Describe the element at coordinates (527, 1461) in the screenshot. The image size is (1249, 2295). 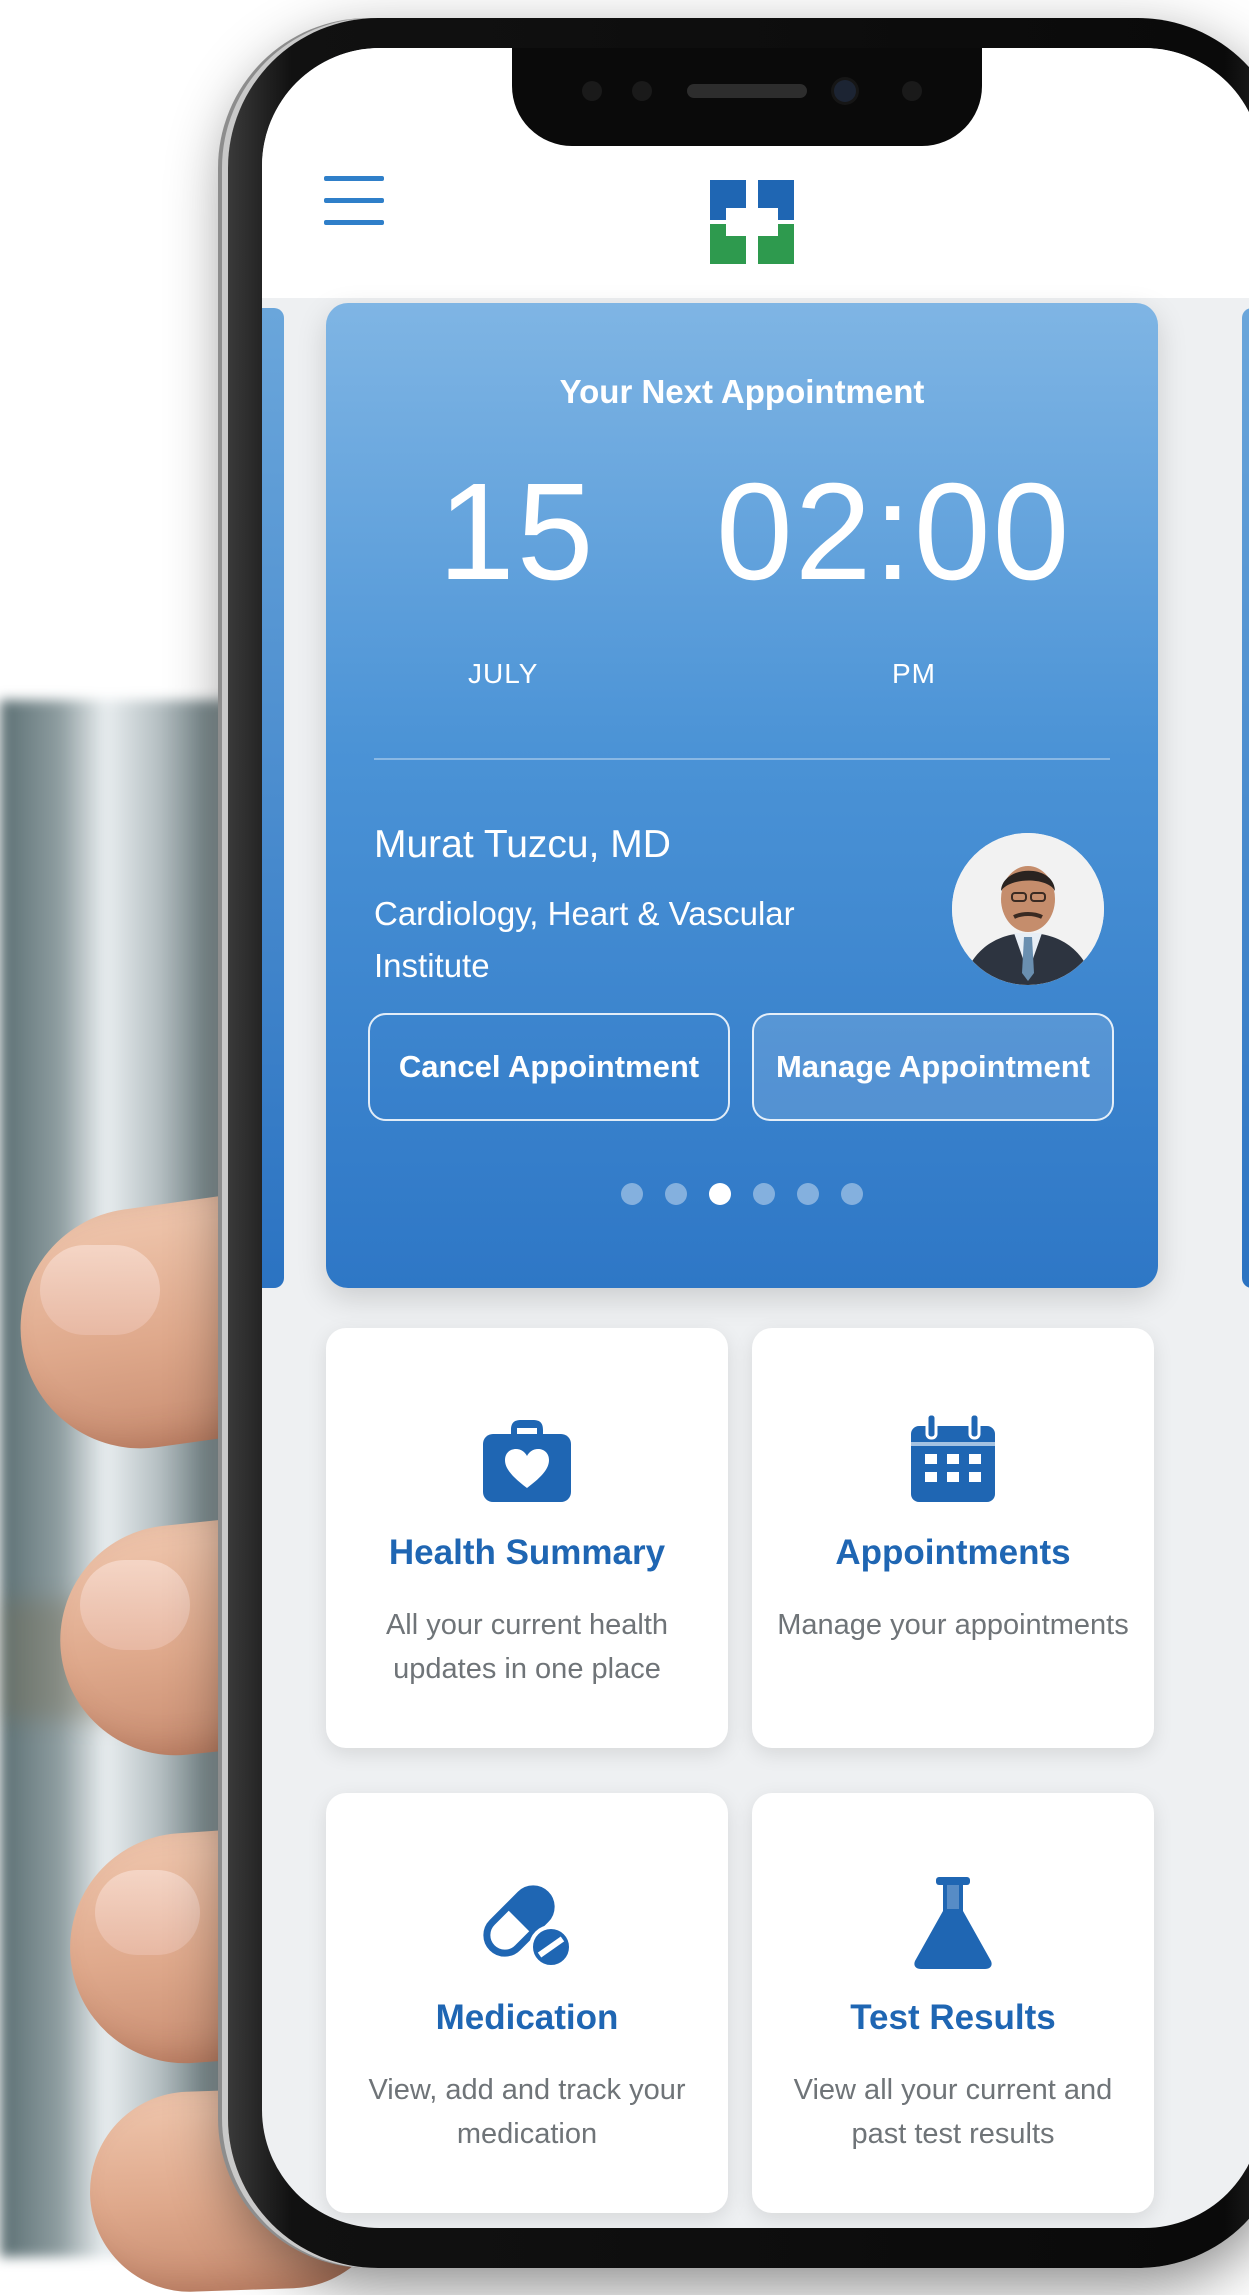
I see `medical-bag-heart-icon` at that location.